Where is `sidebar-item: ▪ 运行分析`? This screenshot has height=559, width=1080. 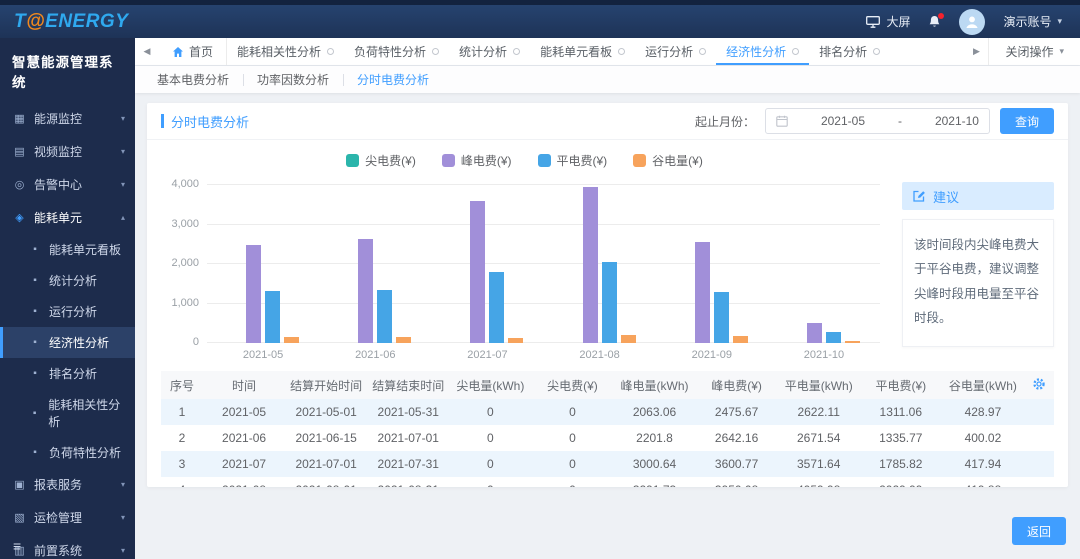
sidebar-item: ▪ 运行分析 is located at coordinates (67, 311).